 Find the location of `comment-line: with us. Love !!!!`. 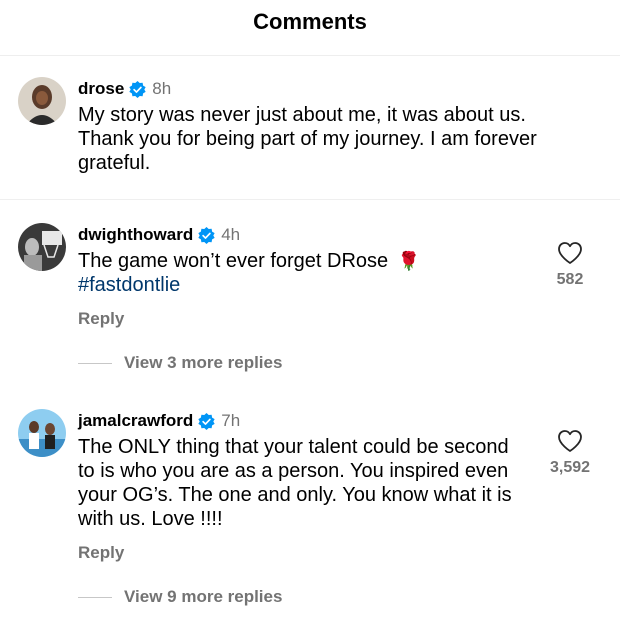

comment-line: with us. Love !!!! is located at coordinates (150, 519).